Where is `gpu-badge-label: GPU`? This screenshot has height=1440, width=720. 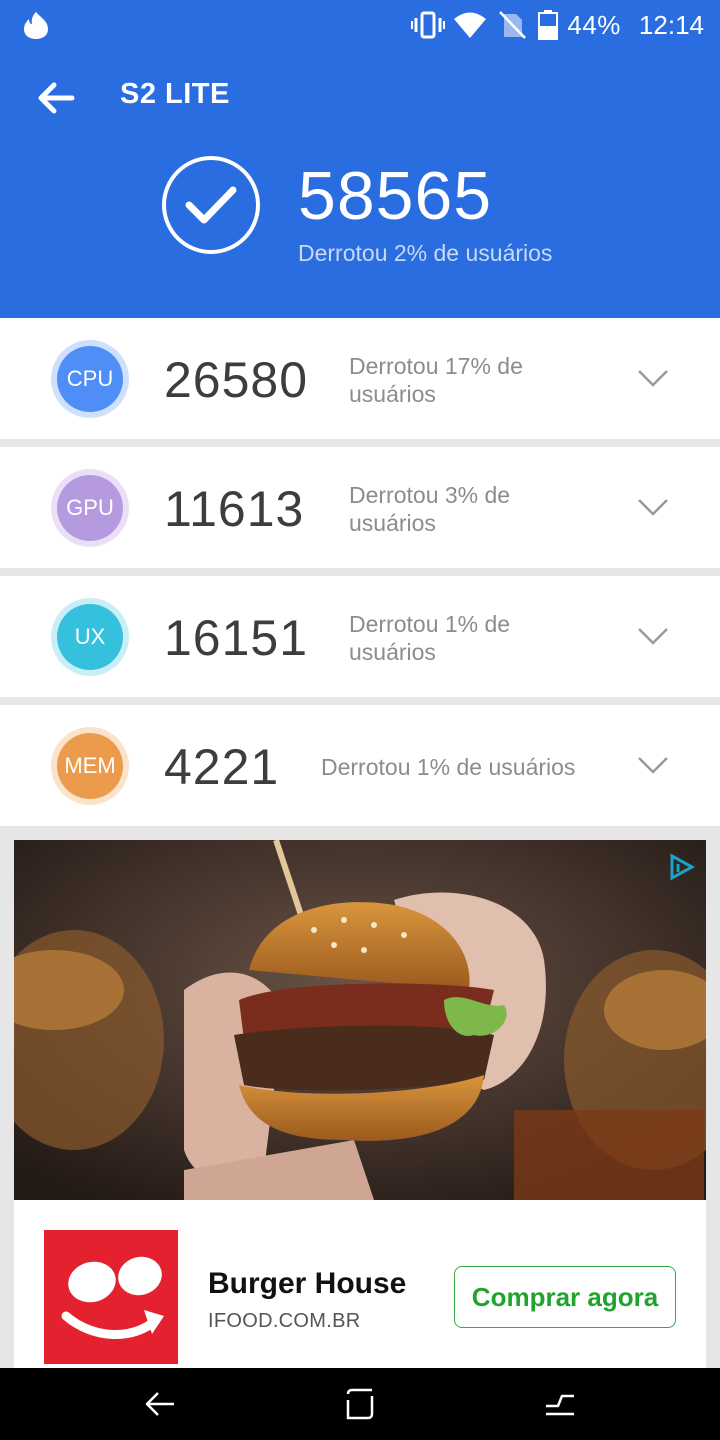
gpu-badge-label: GPU is located at coordinates (90, 508).